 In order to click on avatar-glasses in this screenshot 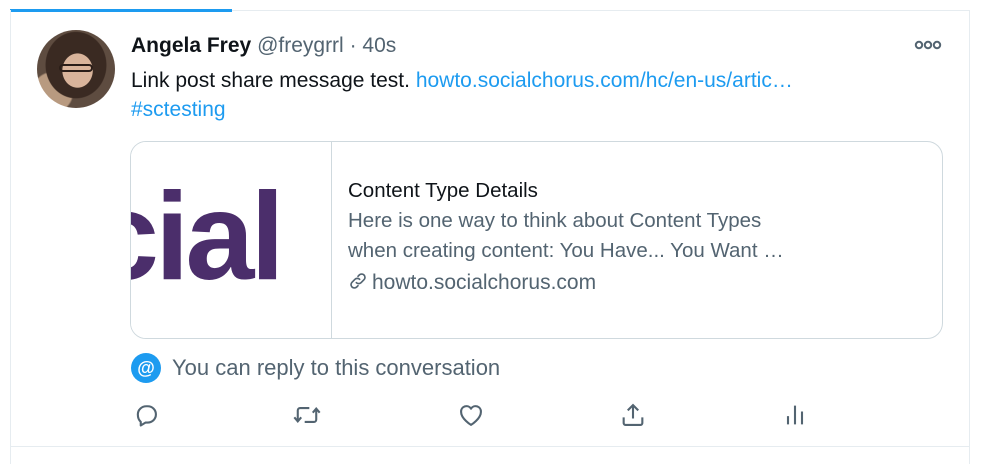, I will do `click(76, 68)`.